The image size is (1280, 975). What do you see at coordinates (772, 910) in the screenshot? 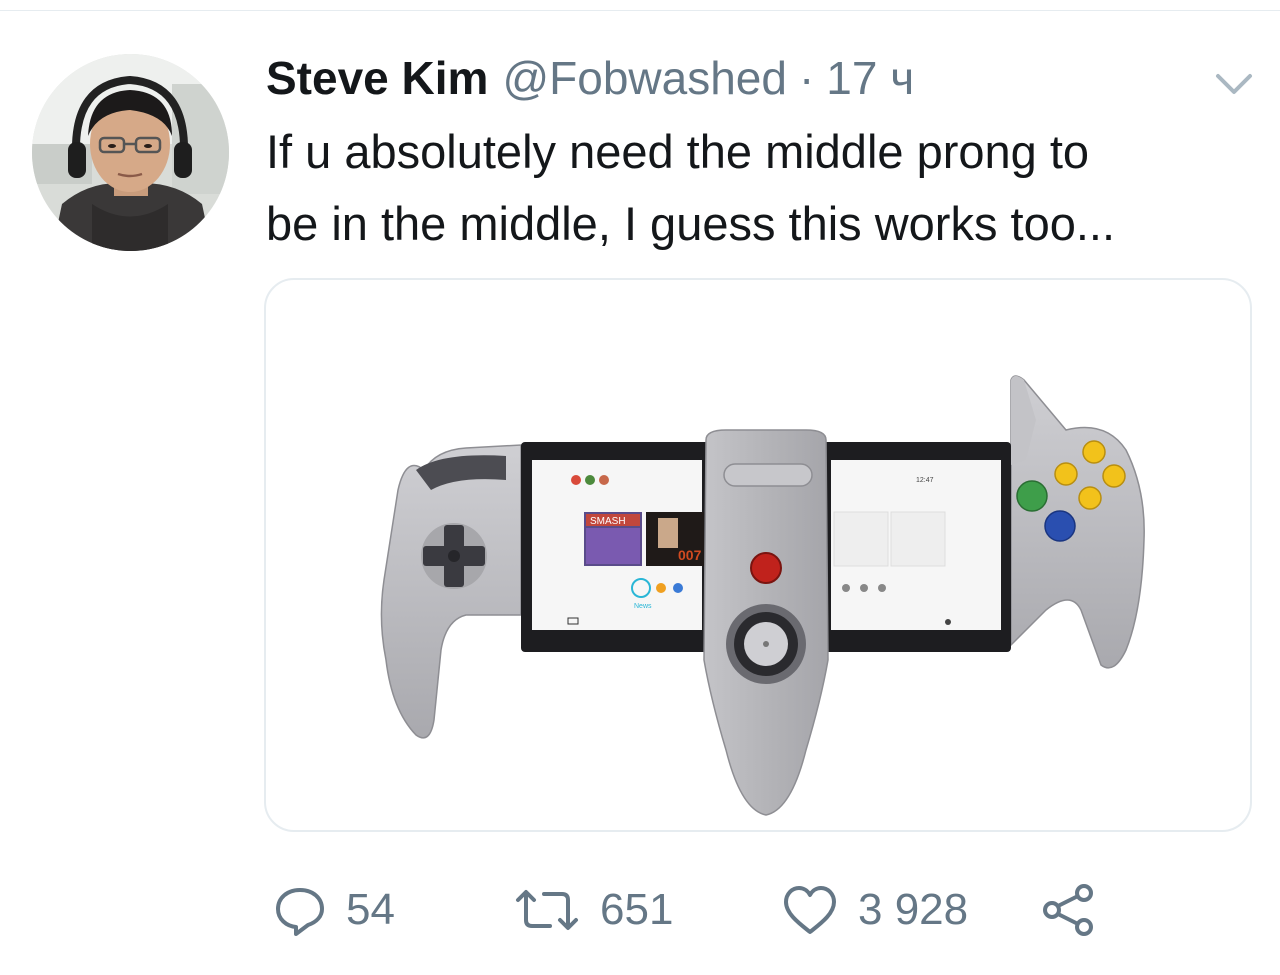
I see `tweet-action-bar: 54 651 3 928` at bounding box center [772, 910].